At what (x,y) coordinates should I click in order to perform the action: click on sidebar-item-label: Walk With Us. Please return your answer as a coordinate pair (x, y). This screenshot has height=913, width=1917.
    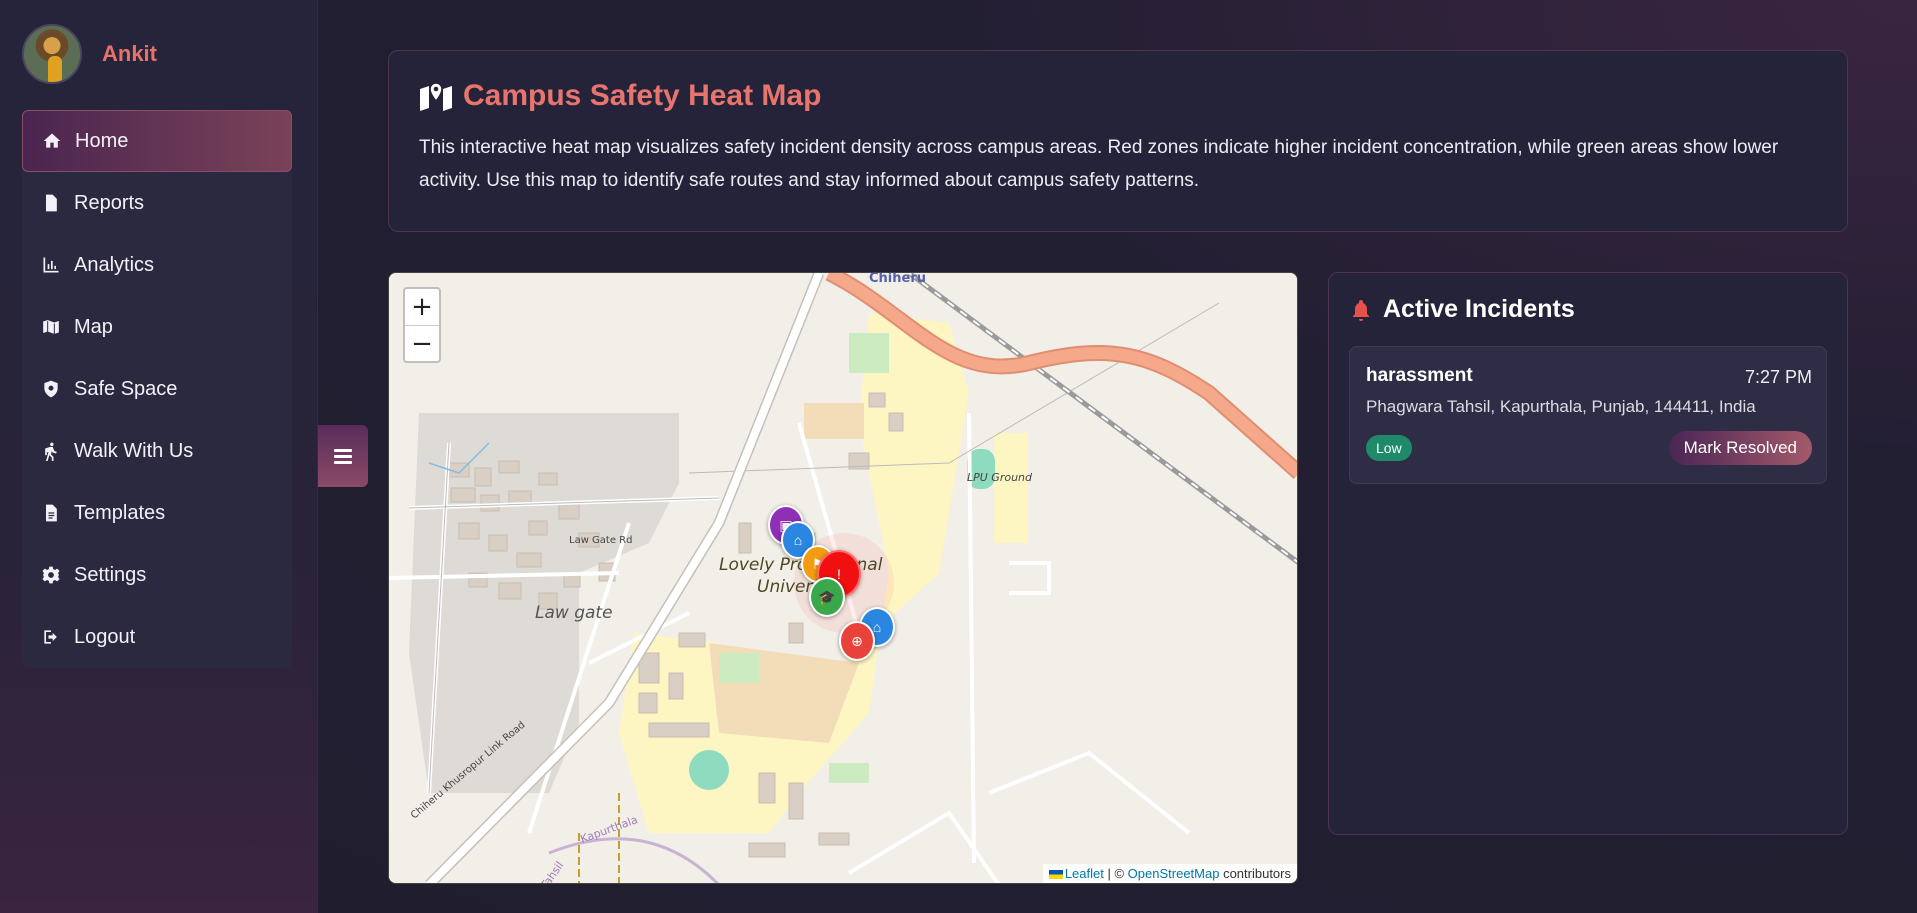
    Looking at the image, I should click on (134, 450).